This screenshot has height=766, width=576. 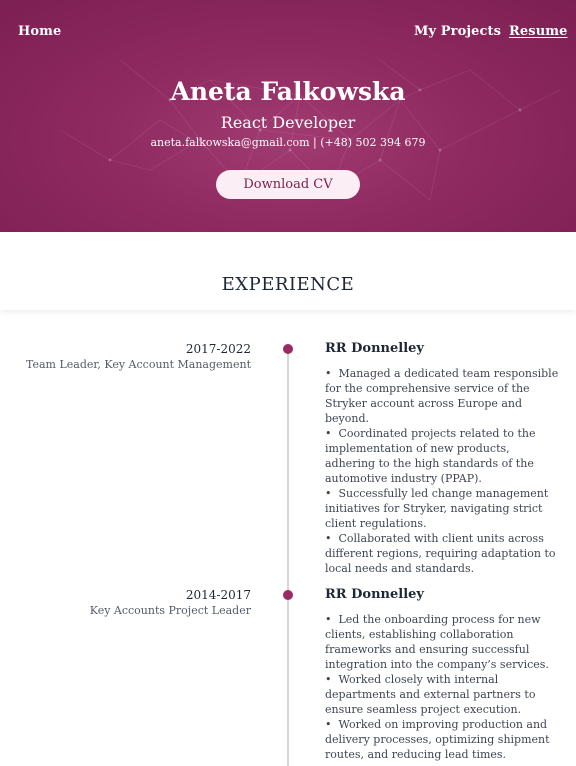 I want to click on nav-home-link: Home, so click(x=39, y=31).